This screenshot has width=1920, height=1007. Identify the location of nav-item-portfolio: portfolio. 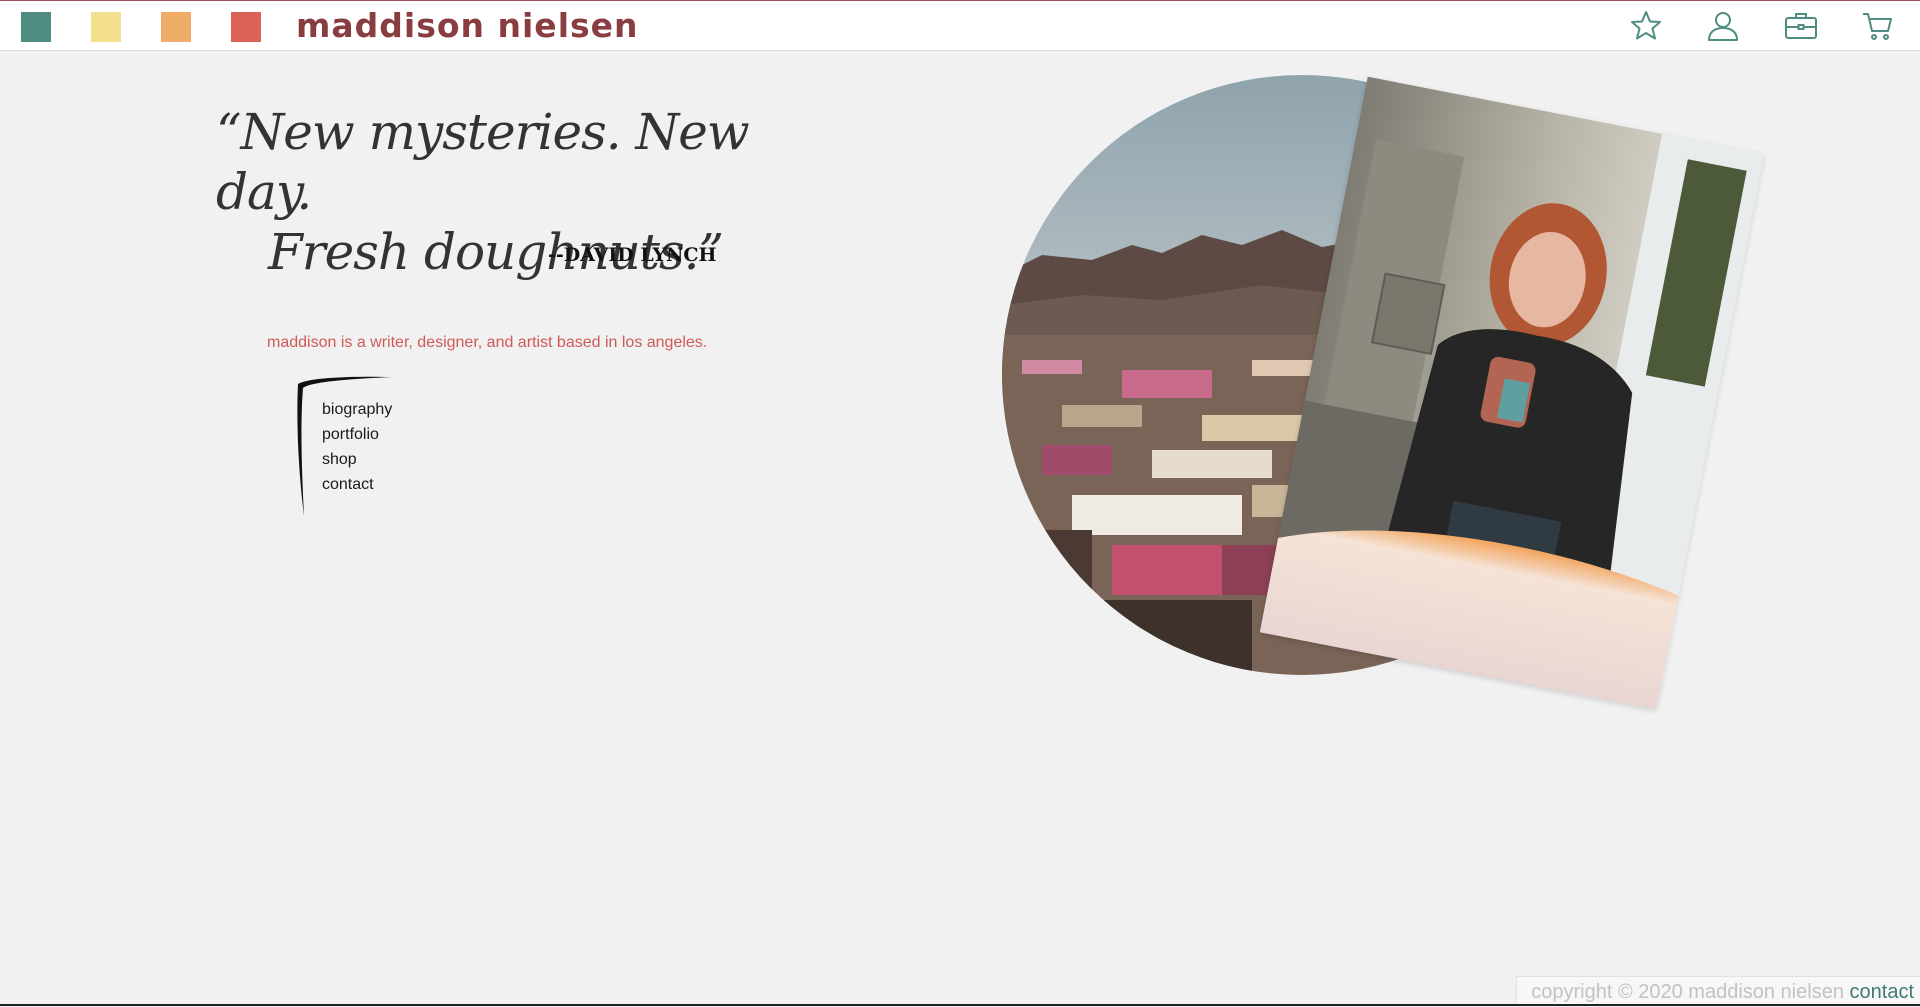
(357, 434).